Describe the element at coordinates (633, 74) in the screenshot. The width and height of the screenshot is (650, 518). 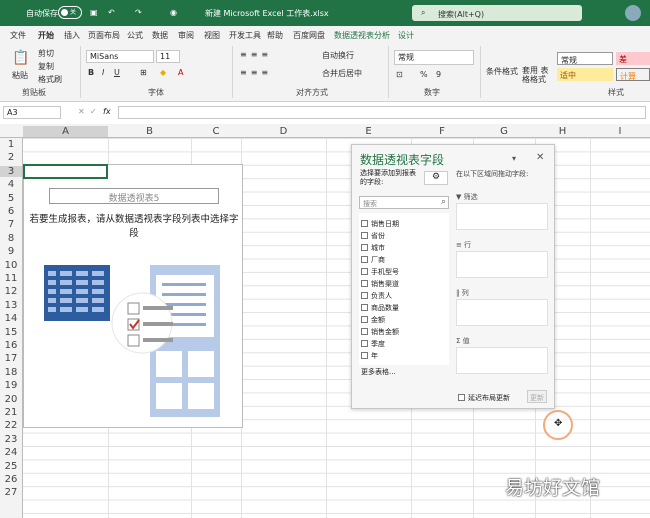
I see `style-calc: 计算` at that location.